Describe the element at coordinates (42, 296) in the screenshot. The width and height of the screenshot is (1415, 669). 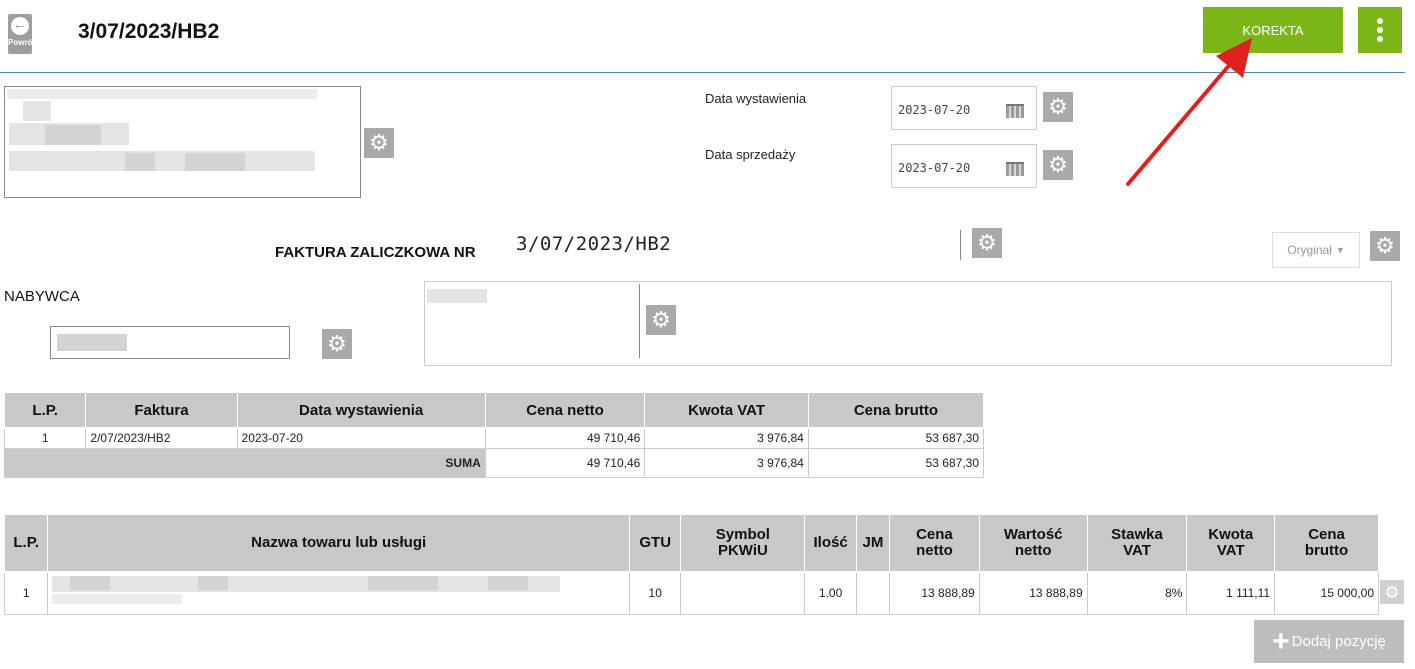
I see `buyer-label: NABYWCA` at that location.